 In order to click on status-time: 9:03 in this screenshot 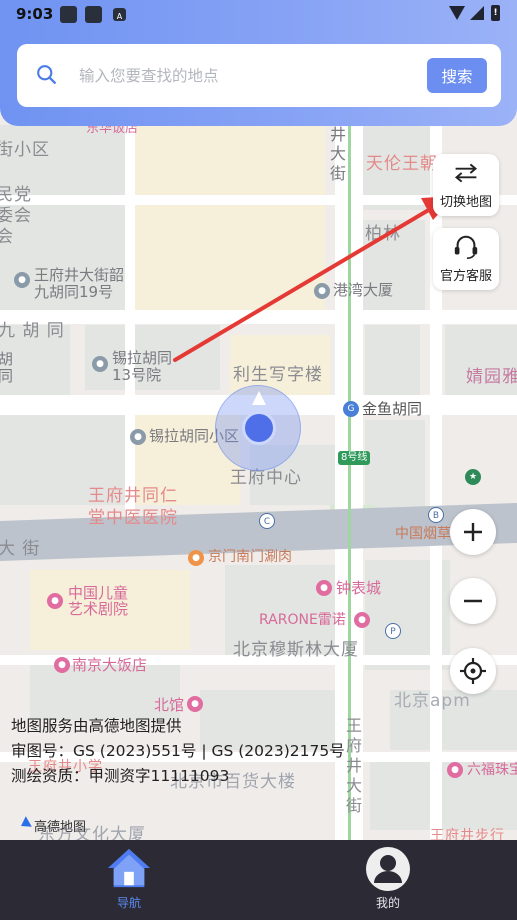, I will do `click(35, 14)`.